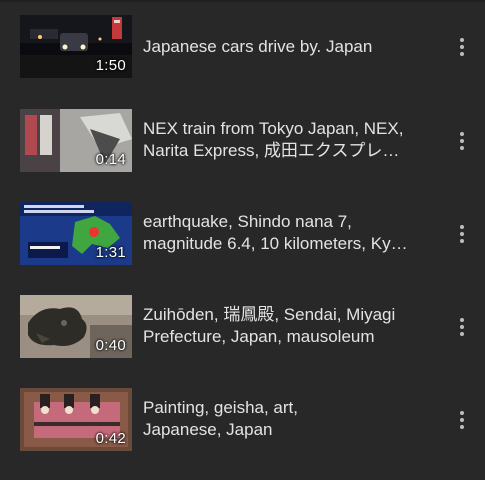 This screenshot has width=485, height=480. What do you see at coordinates (76, 140) in the screenshot?
I see `video-thumbnail: 0:14` at bounding box center [76, 140].